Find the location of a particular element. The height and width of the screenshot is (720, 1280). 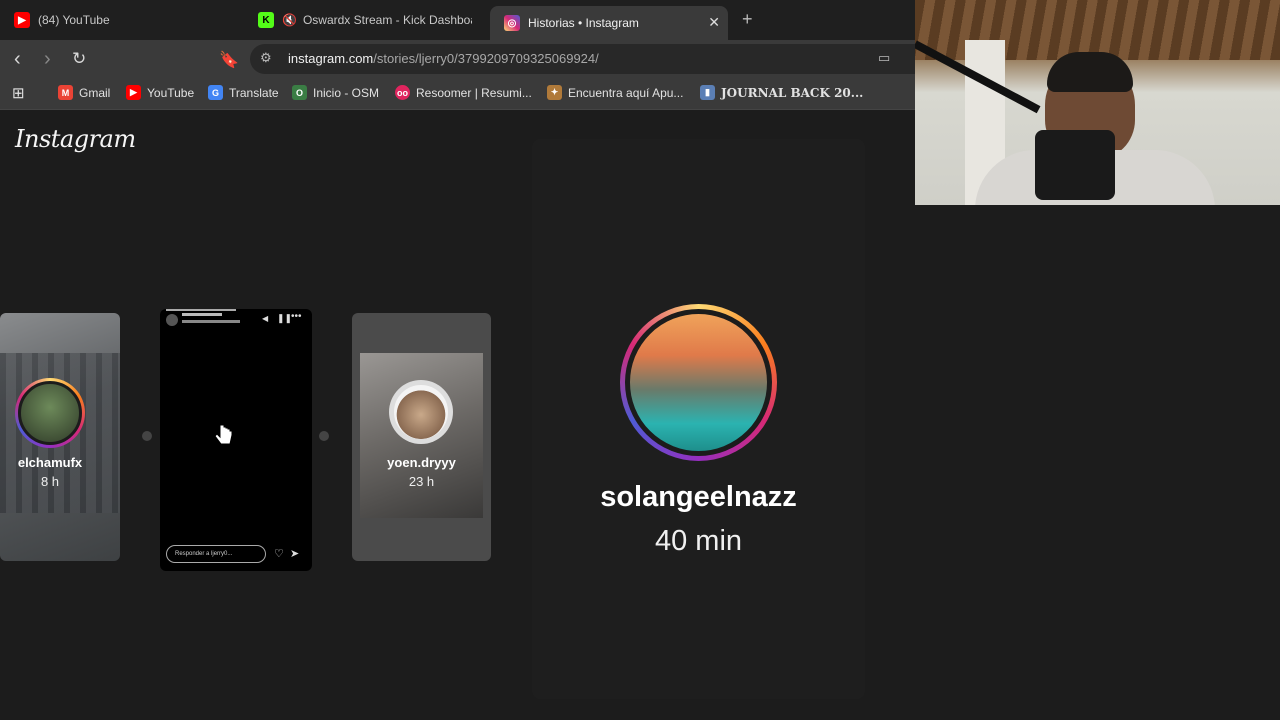

bookmark-label: Gmail is located at coordinates (95, 92).